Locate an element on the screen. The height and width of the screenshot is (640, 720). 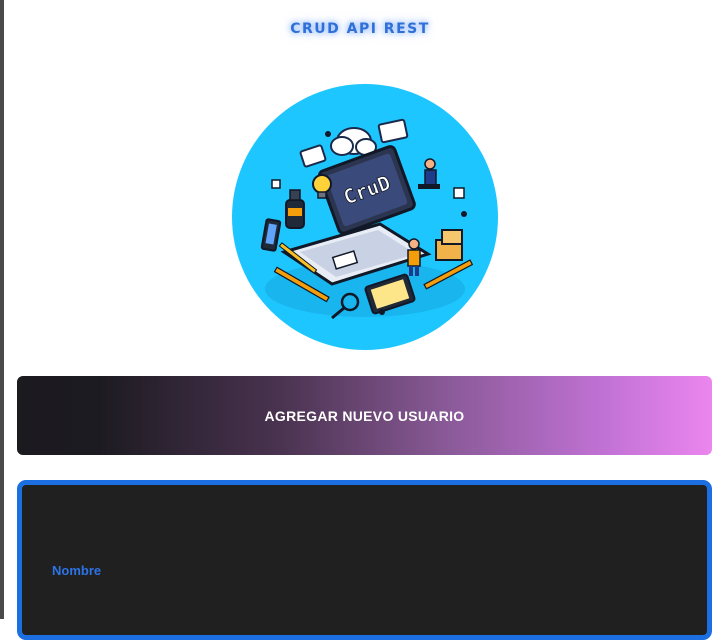
cloud-icon is located at coordinates (353, 141).